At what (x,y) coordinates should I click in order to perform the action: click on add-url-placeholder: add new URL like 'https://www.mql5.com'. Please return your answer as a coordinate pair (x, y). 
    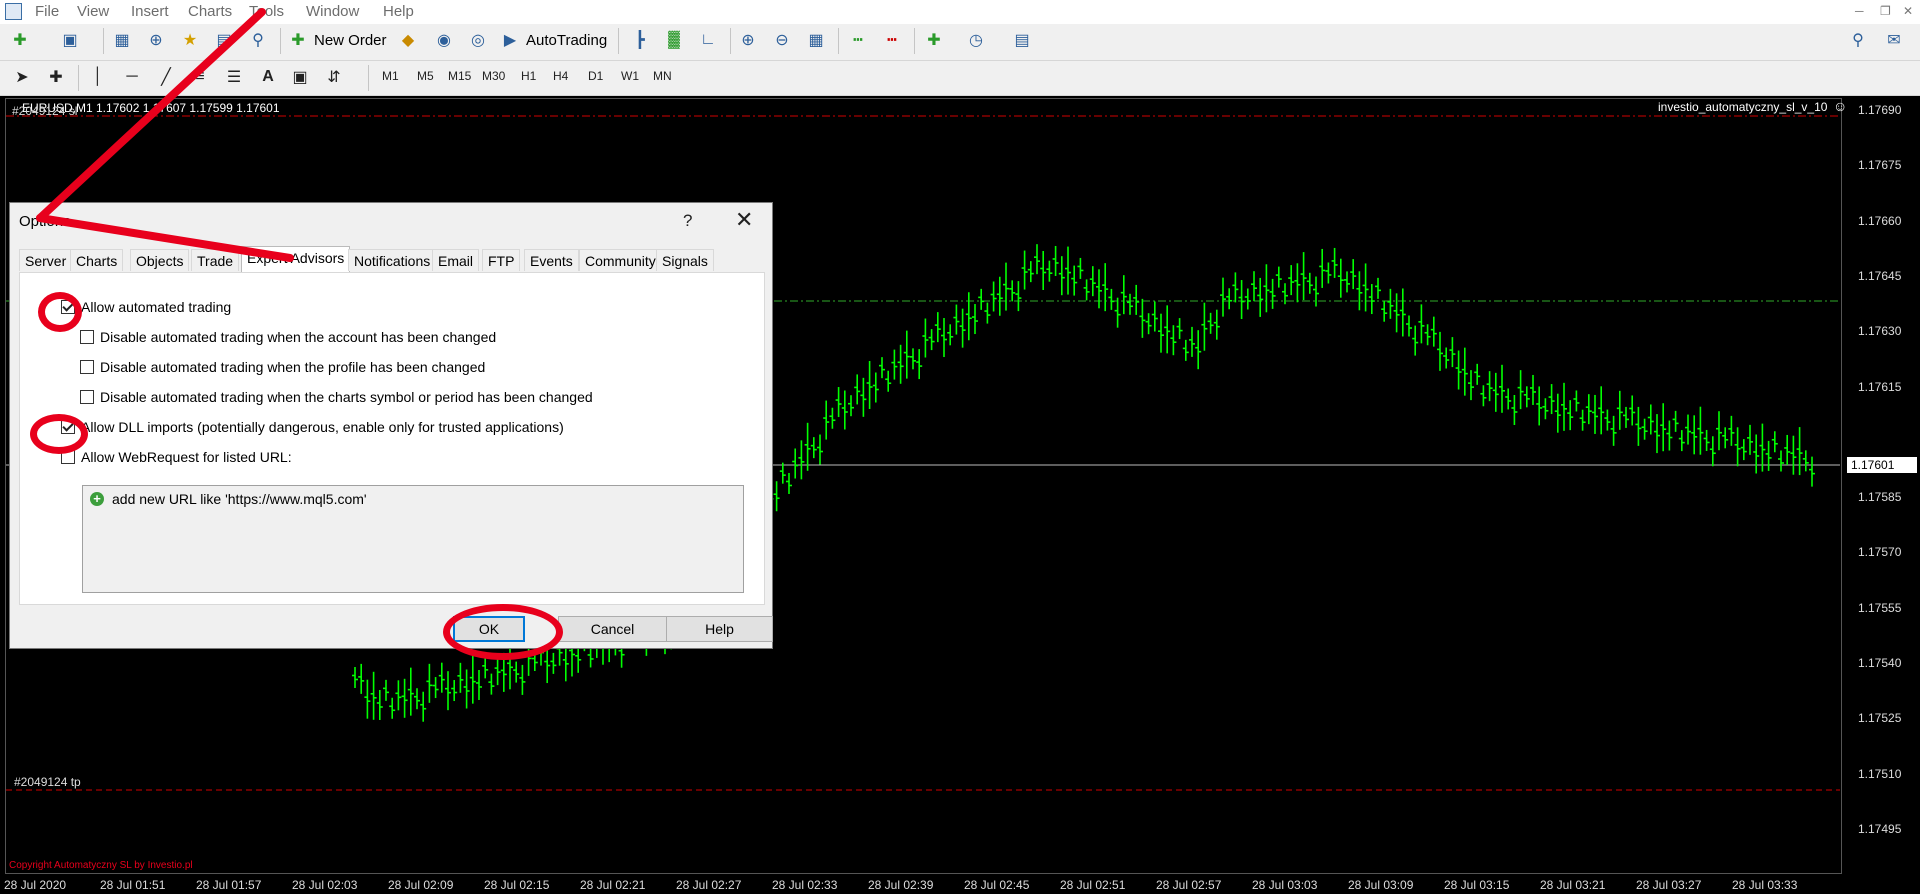
    Looking at the image, I should click on (239, 499).